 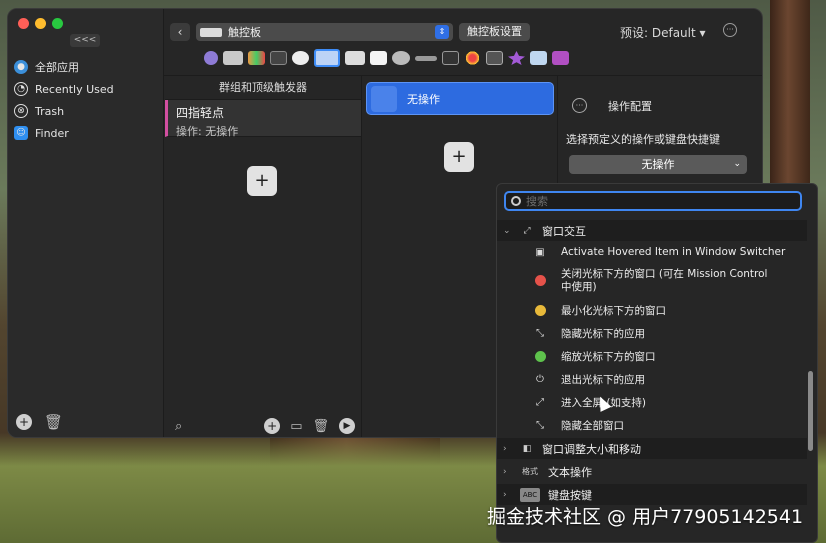 What do you see at coordinates (39, 422) in the screenshot?
I see `sidebar-footer: + 🗑` at bounding box center [39, 422].